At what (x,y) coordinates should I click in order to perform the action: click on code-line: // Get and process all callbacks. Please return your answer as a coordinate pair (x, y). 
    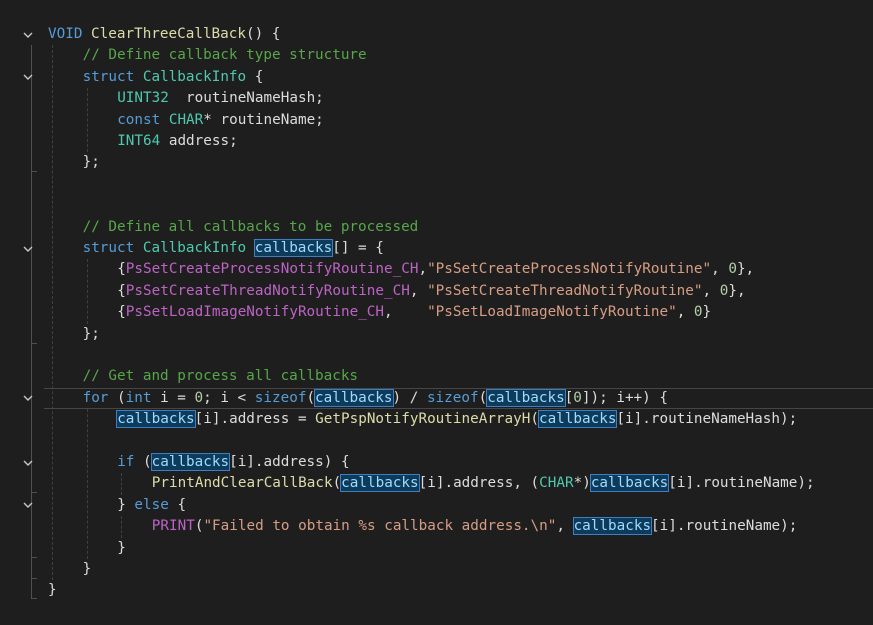
    Looking at the image, I should click on (436, 376).